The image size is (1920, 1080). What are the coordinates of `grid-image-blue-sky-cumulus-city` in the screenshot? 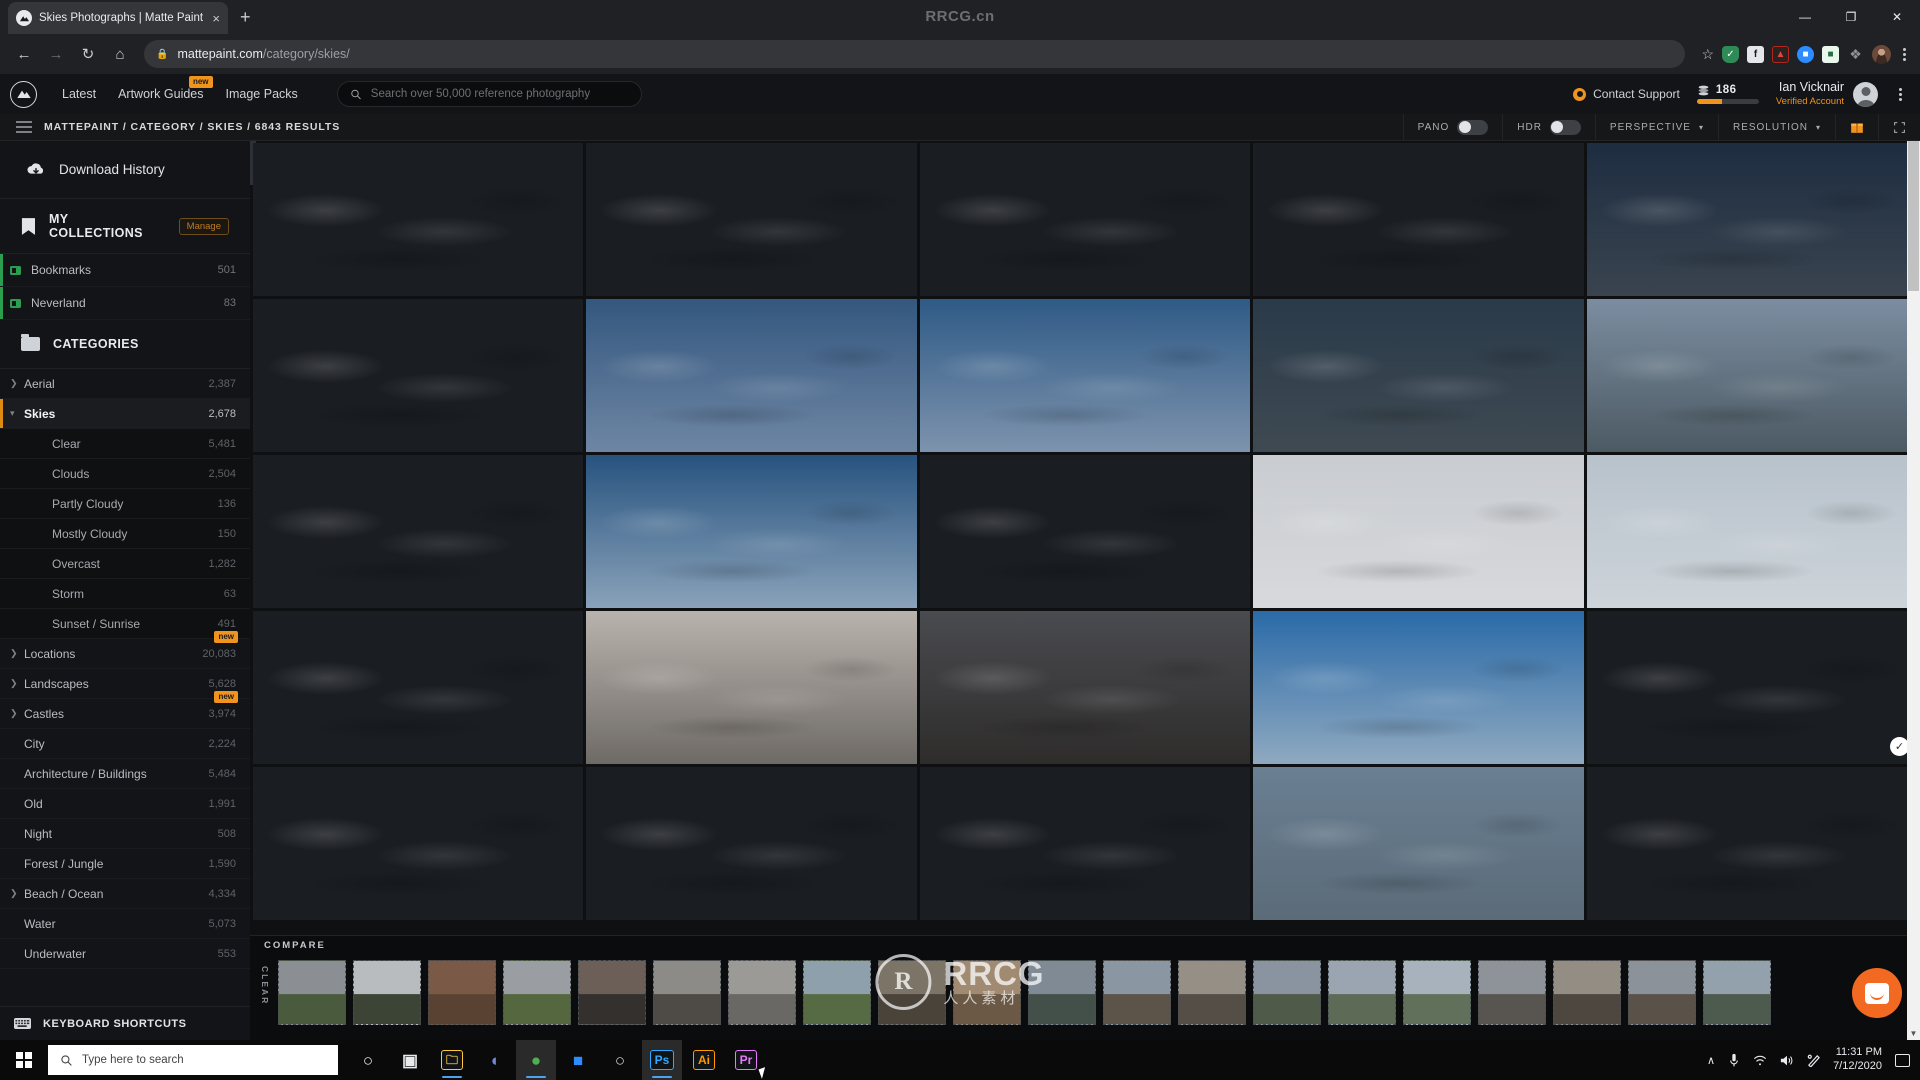 It's located at (1418, 687).